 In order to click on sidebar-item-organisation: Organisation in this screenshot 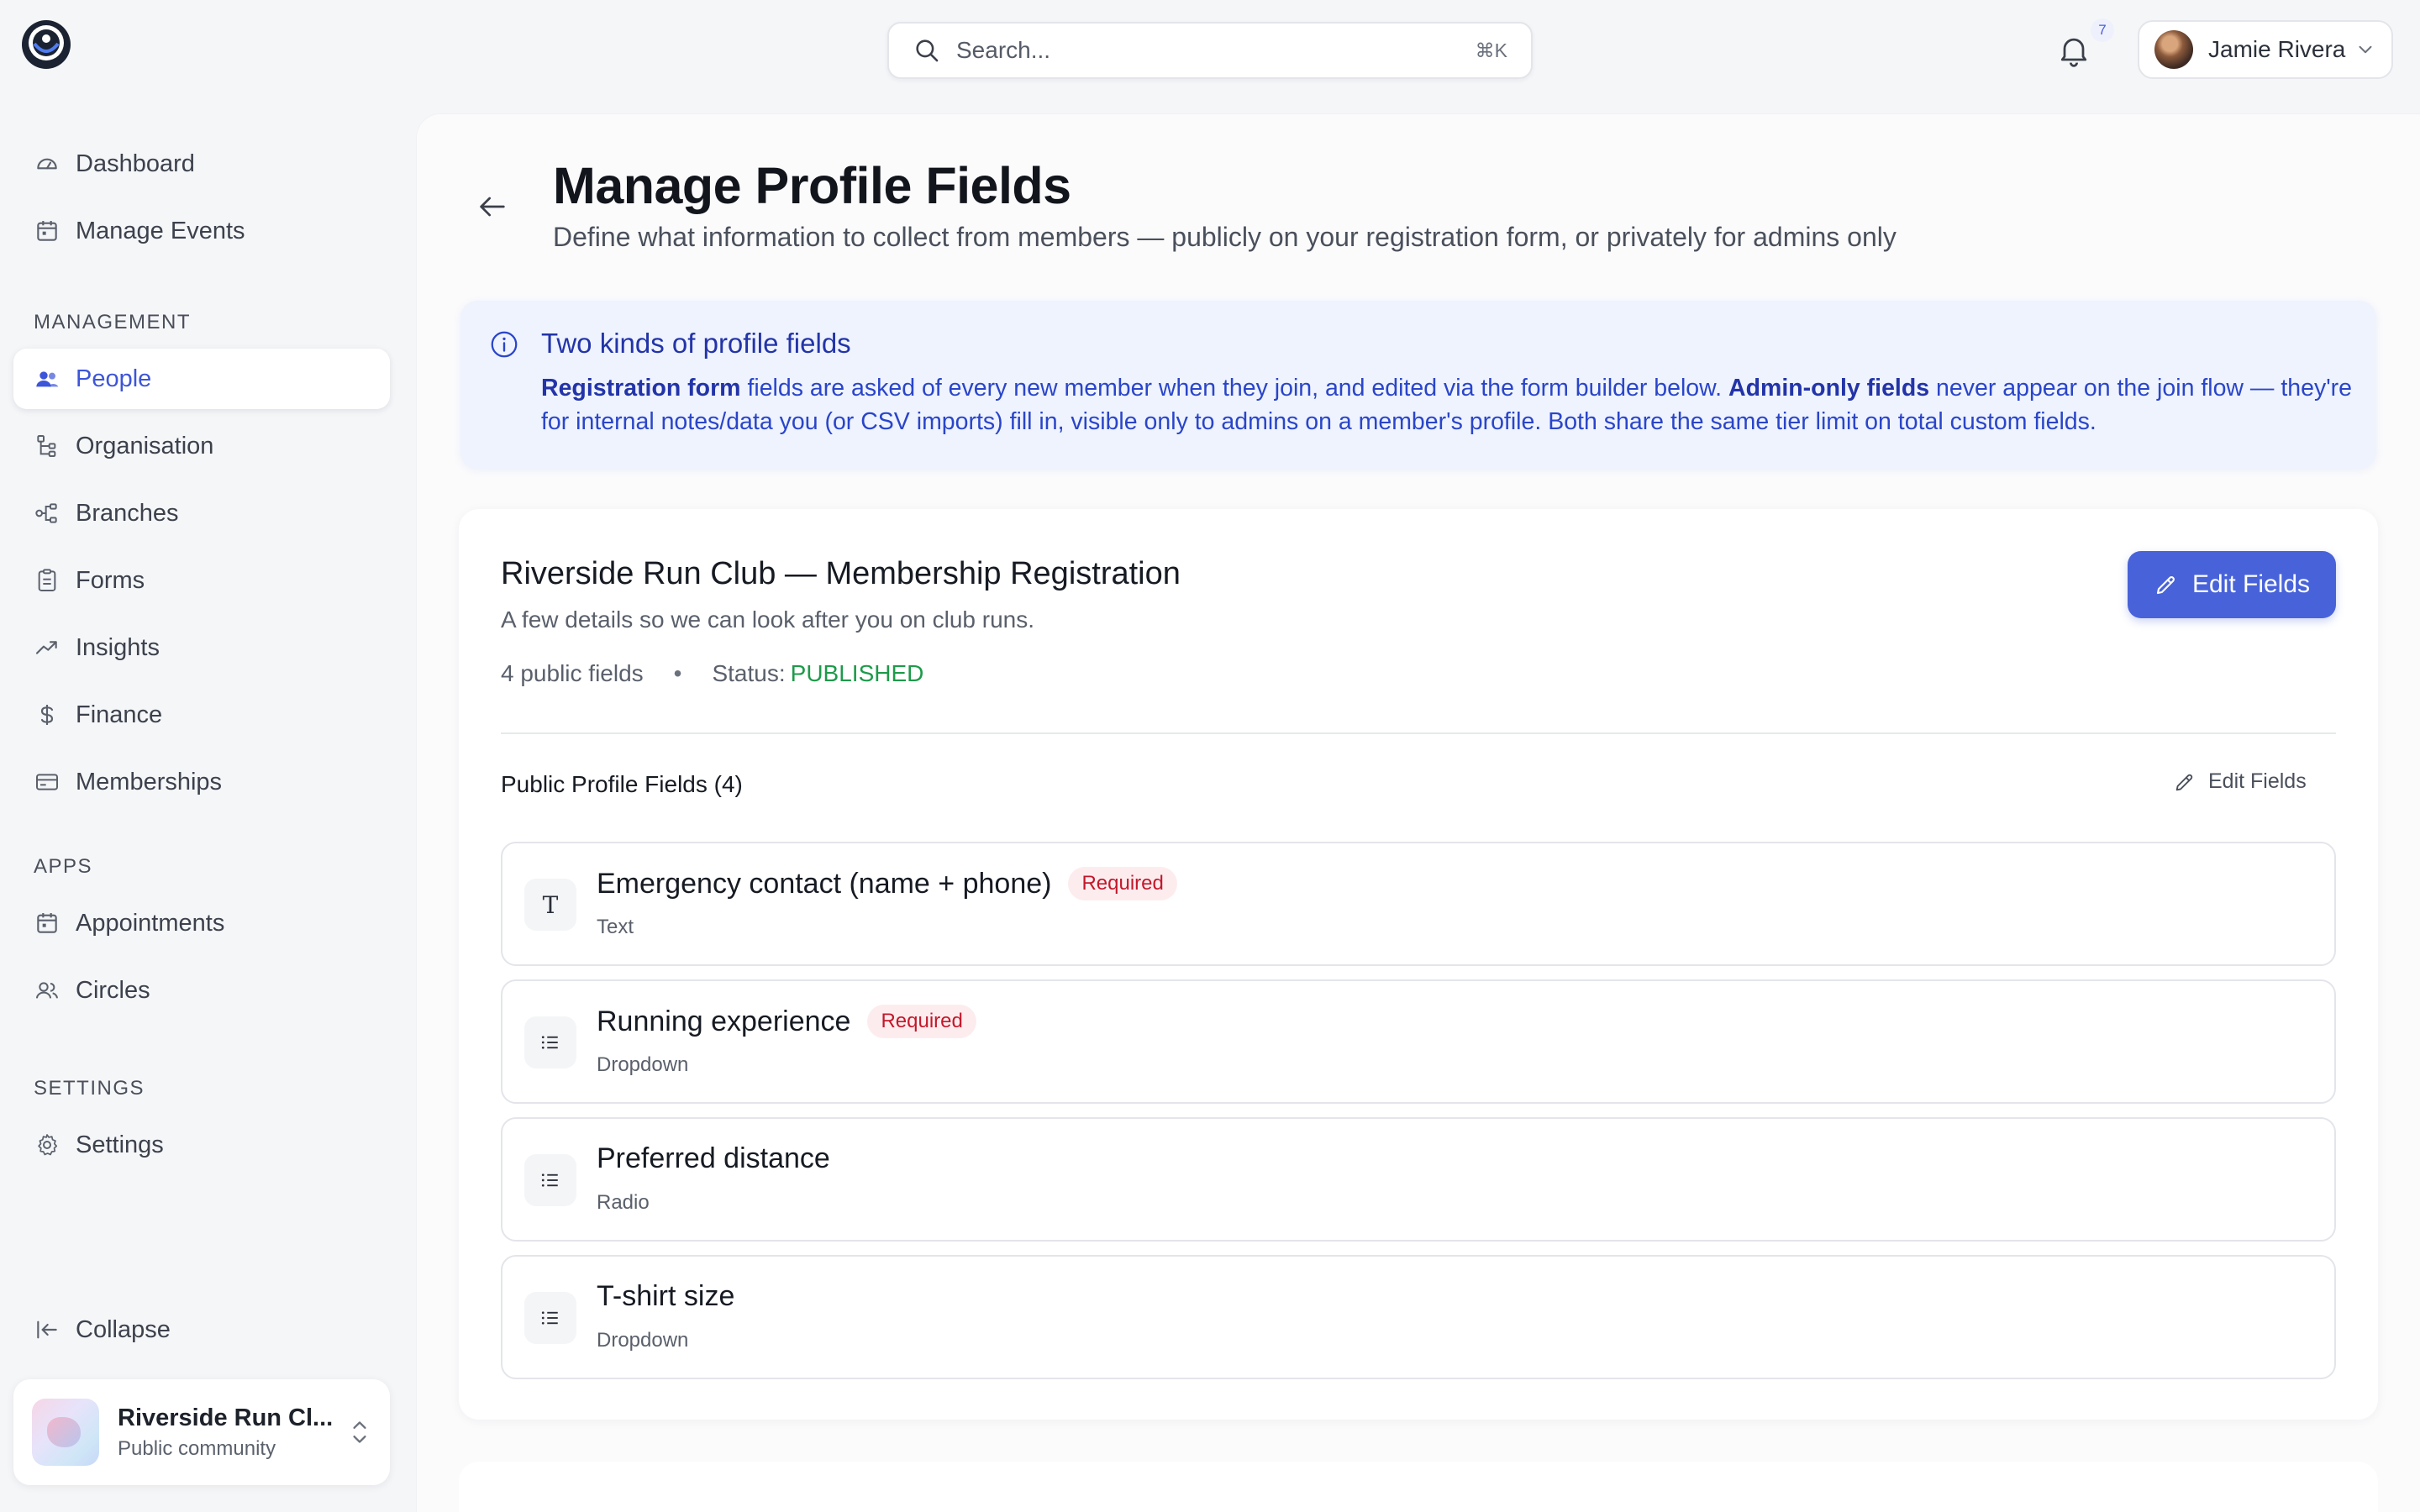, I will do `click(202, 446)`.